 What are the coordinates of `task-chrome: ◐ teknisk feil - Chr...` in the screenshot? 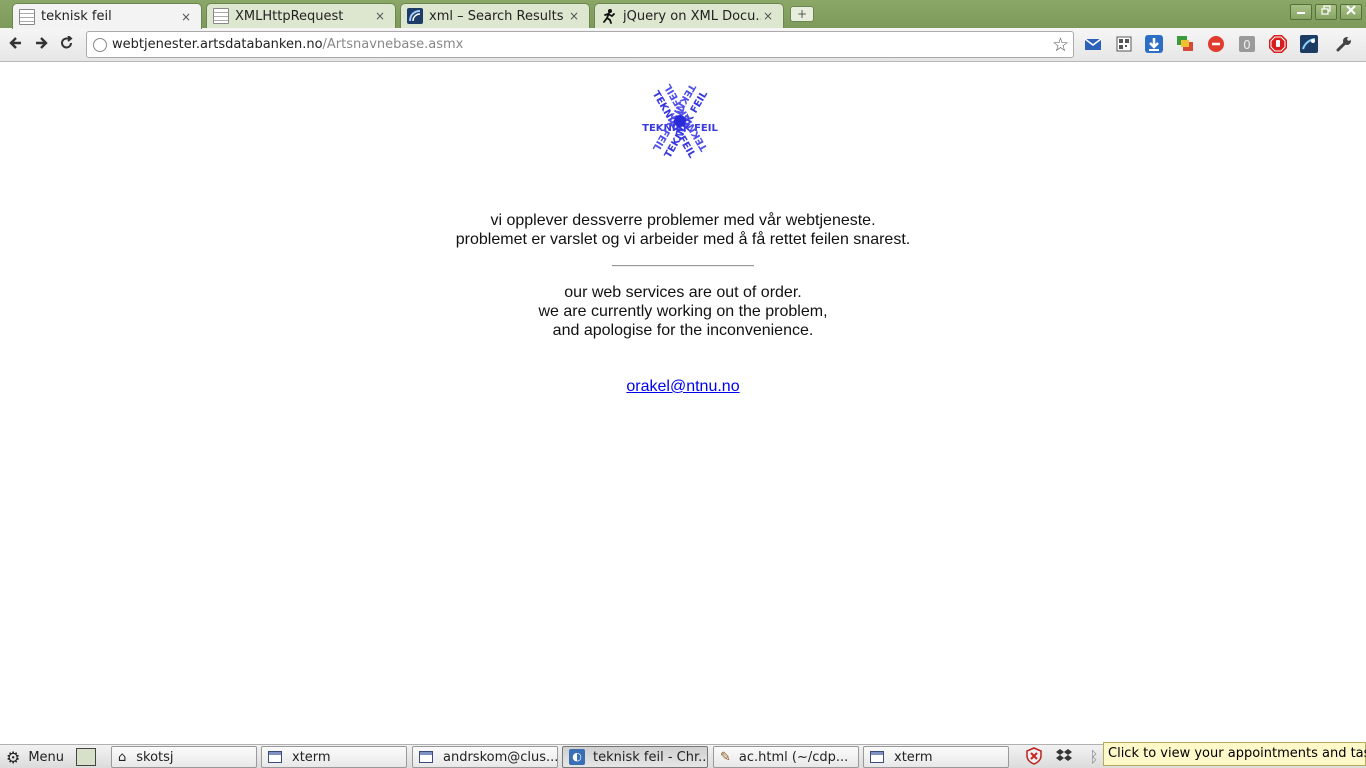 It's located at (635, 757).